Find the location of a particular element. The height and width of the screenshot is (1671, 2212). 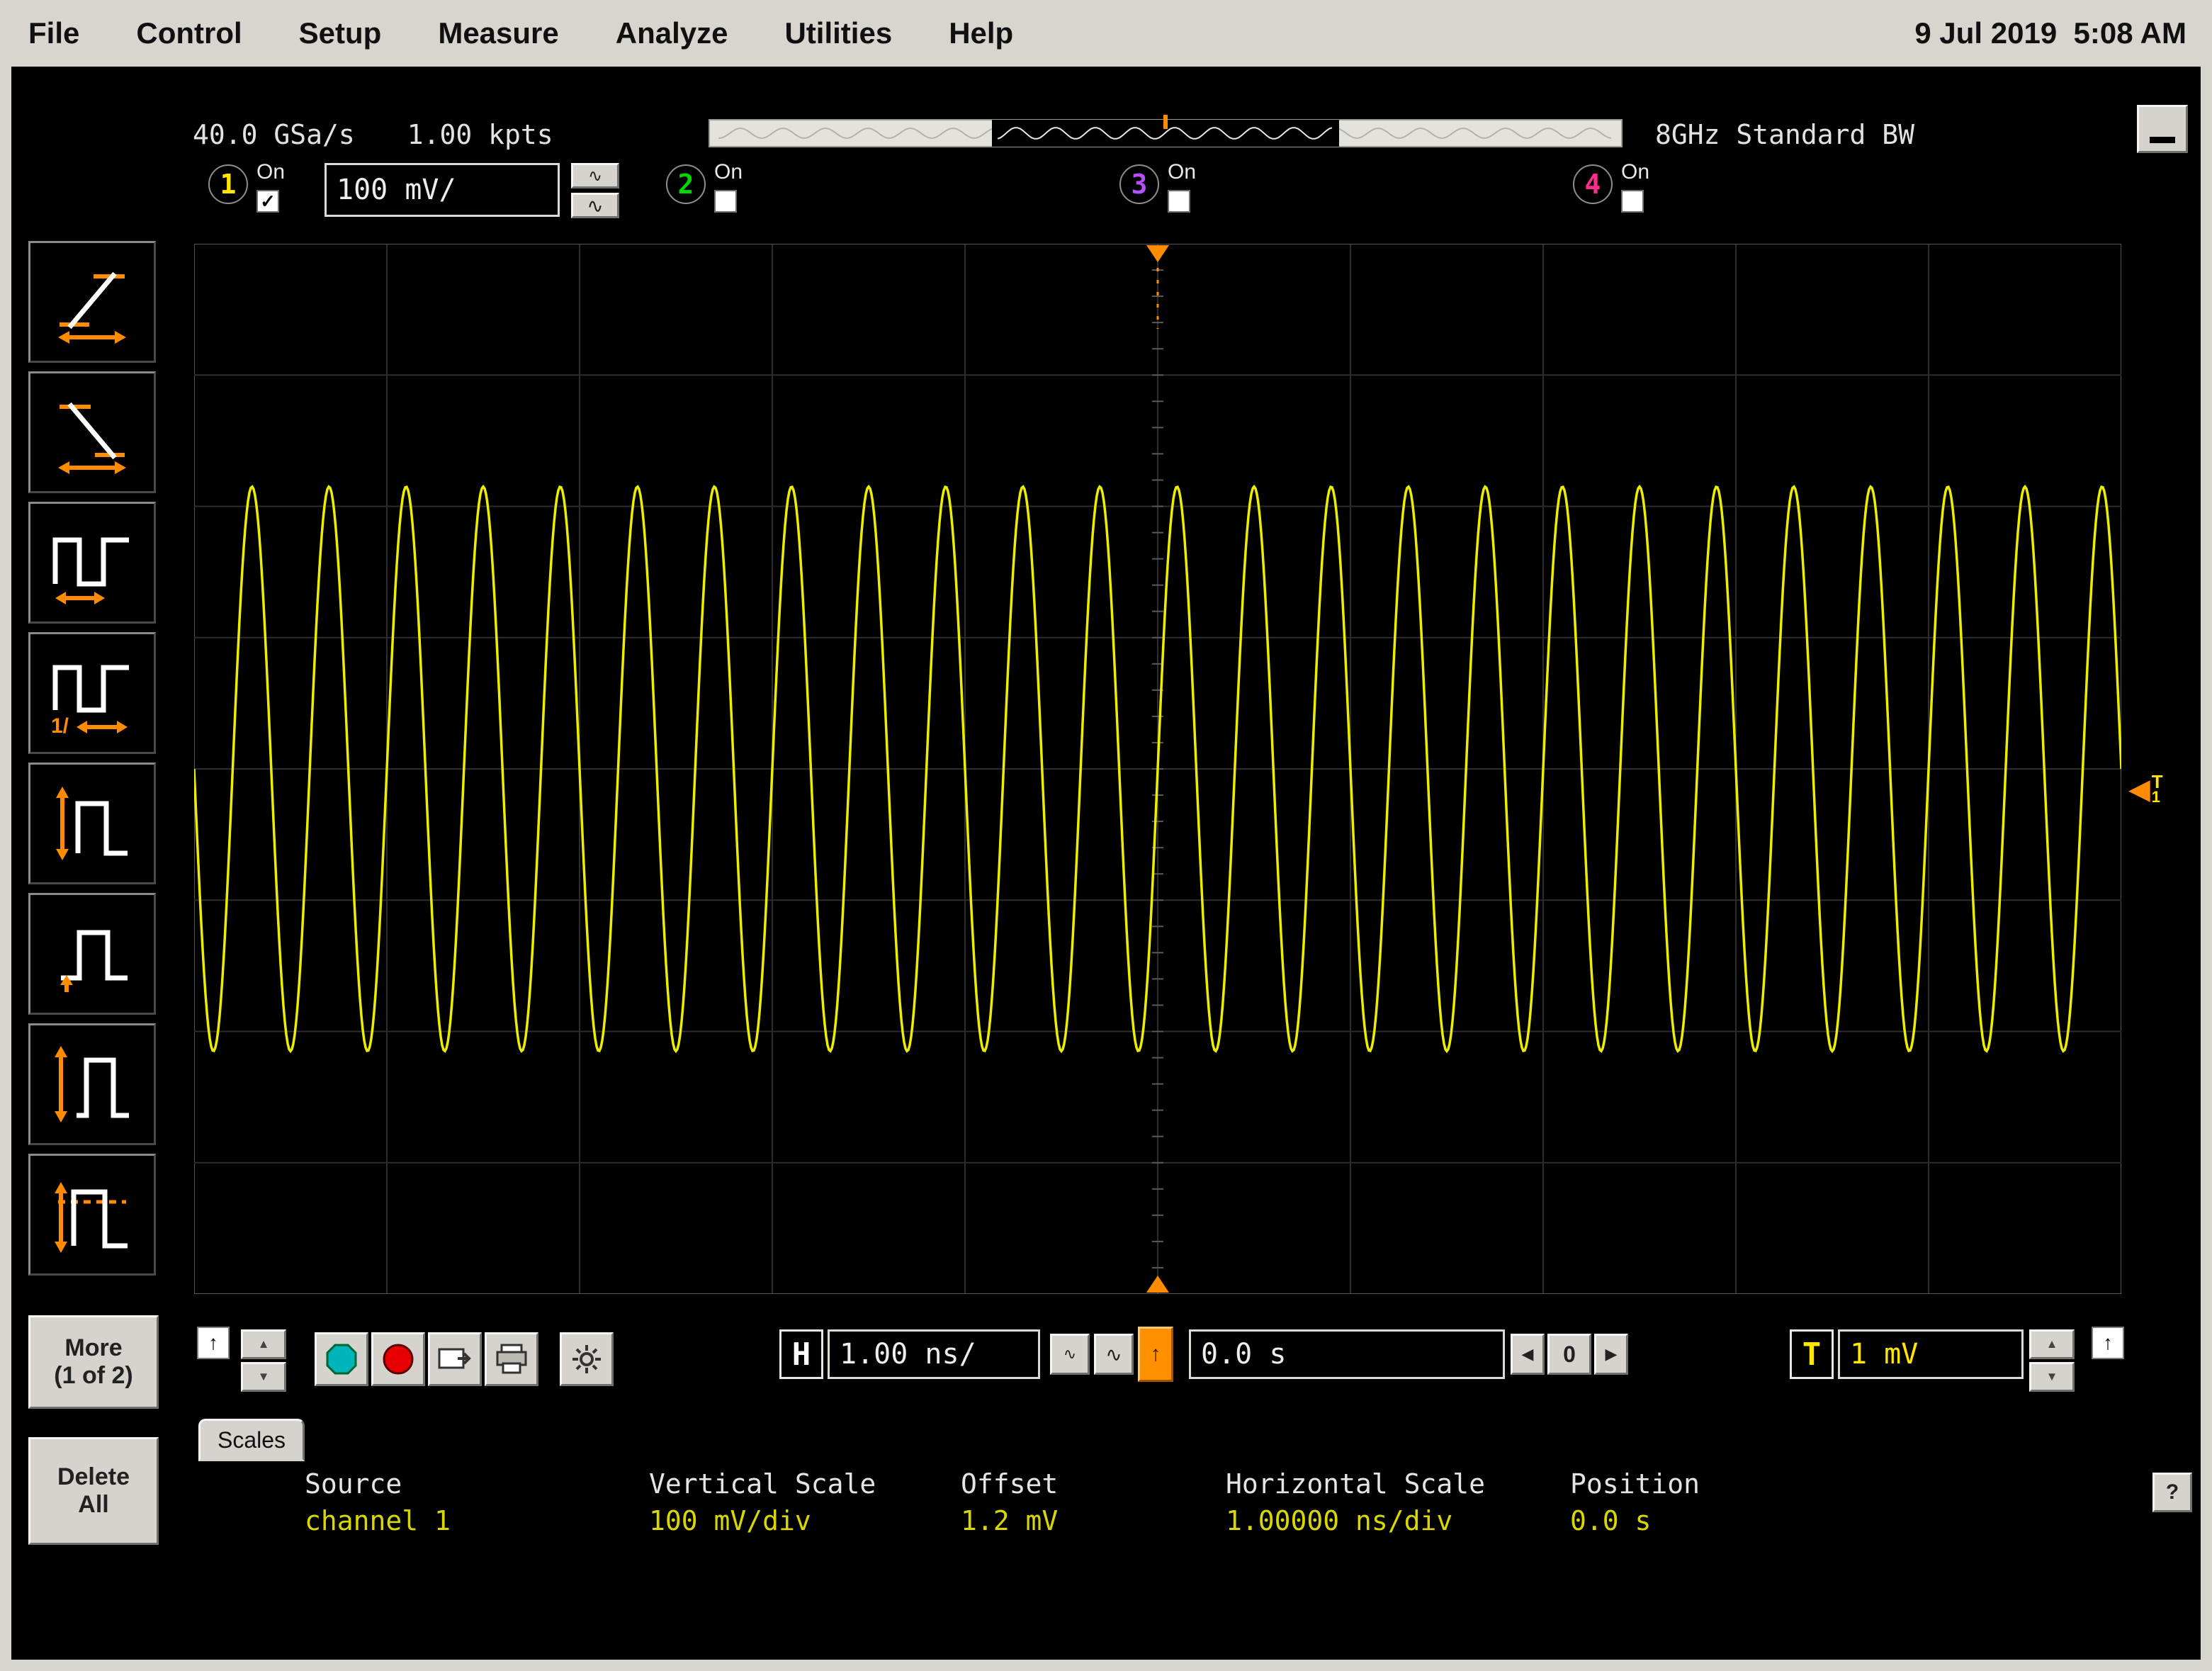

channel-4-on-label: On is located at coordinates (1635, 172).